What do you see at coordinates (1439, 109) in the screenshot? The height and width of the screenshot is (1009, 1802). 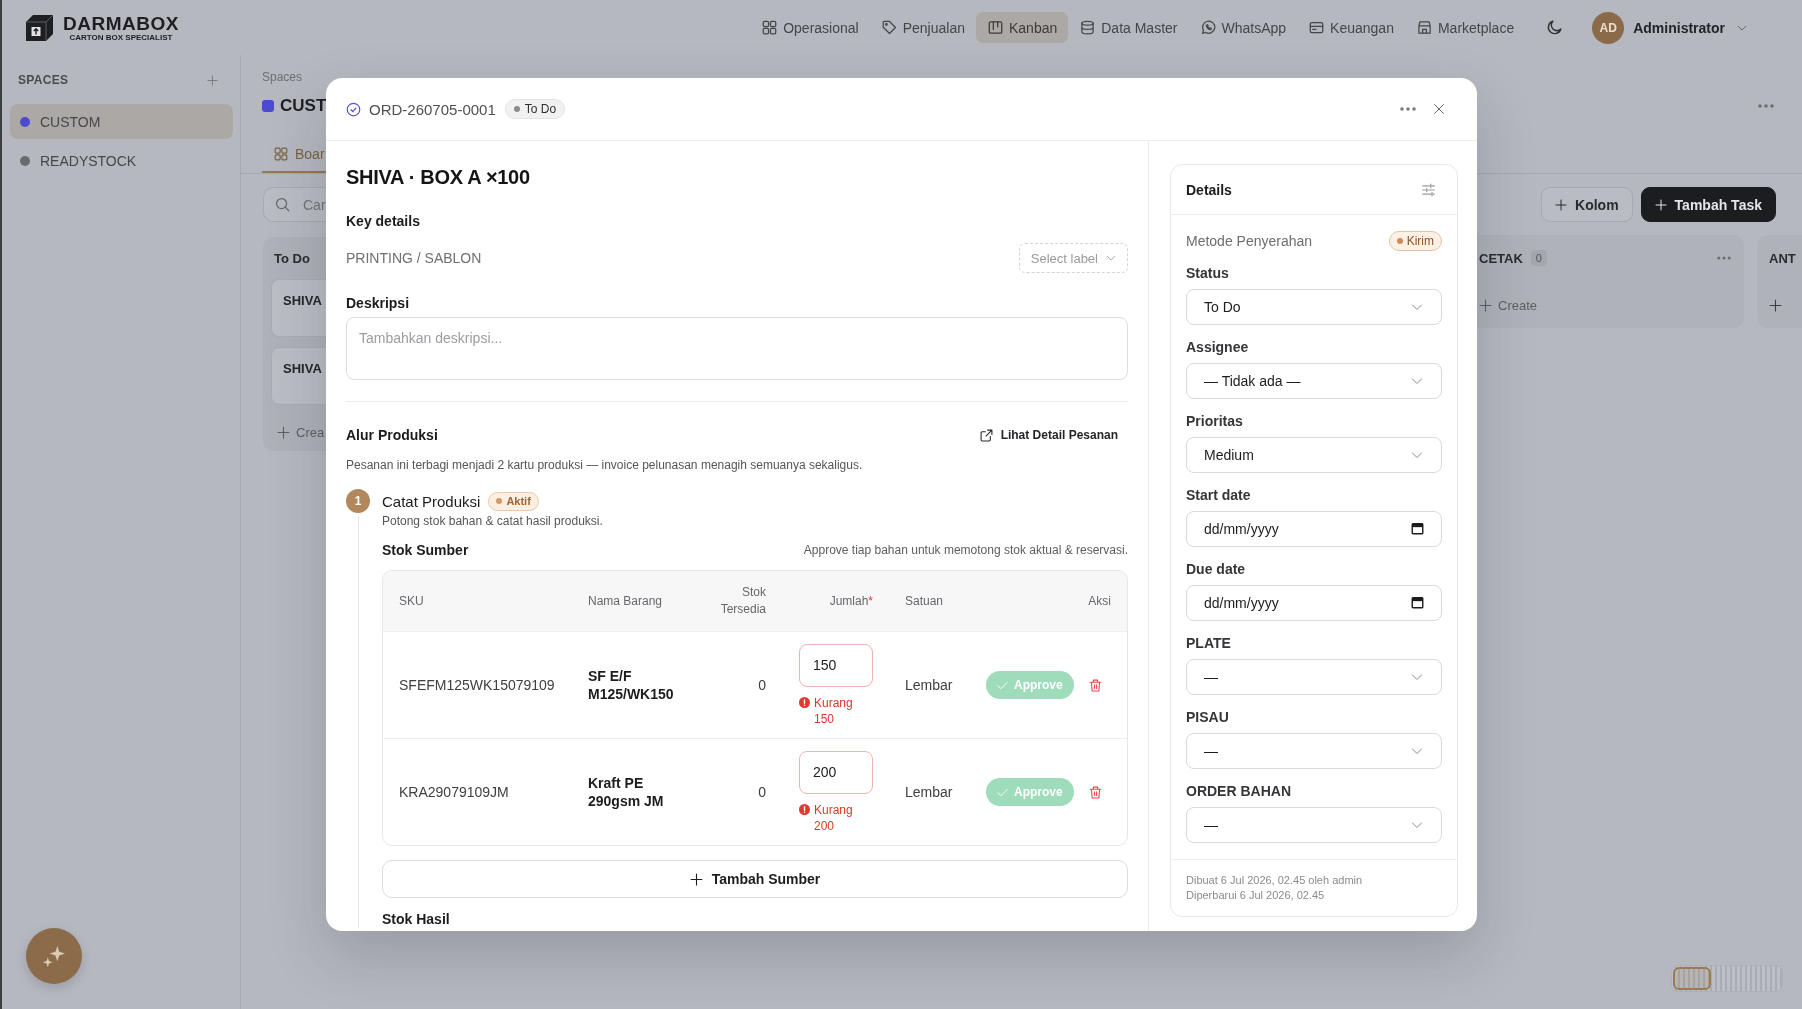 I see `close-icon` at bounding box center [1439, 109].